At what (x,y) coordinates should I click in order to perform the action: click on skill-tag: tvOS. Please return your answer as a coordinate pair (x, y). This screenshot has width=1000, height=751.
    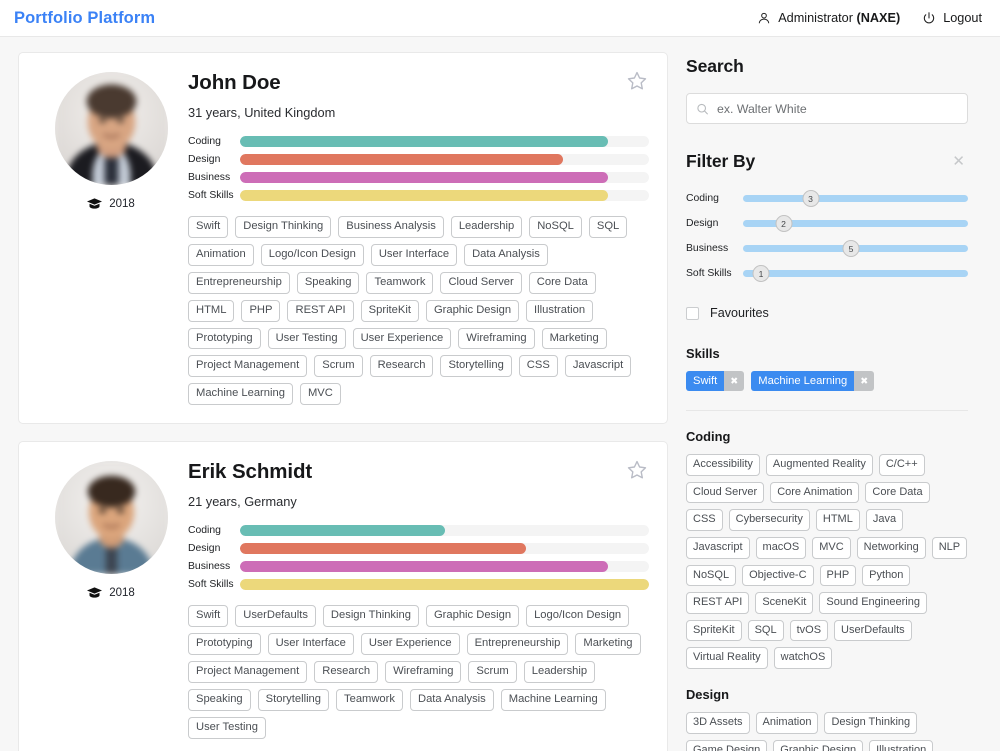
    Looking at the image, I should click on (809, 630).